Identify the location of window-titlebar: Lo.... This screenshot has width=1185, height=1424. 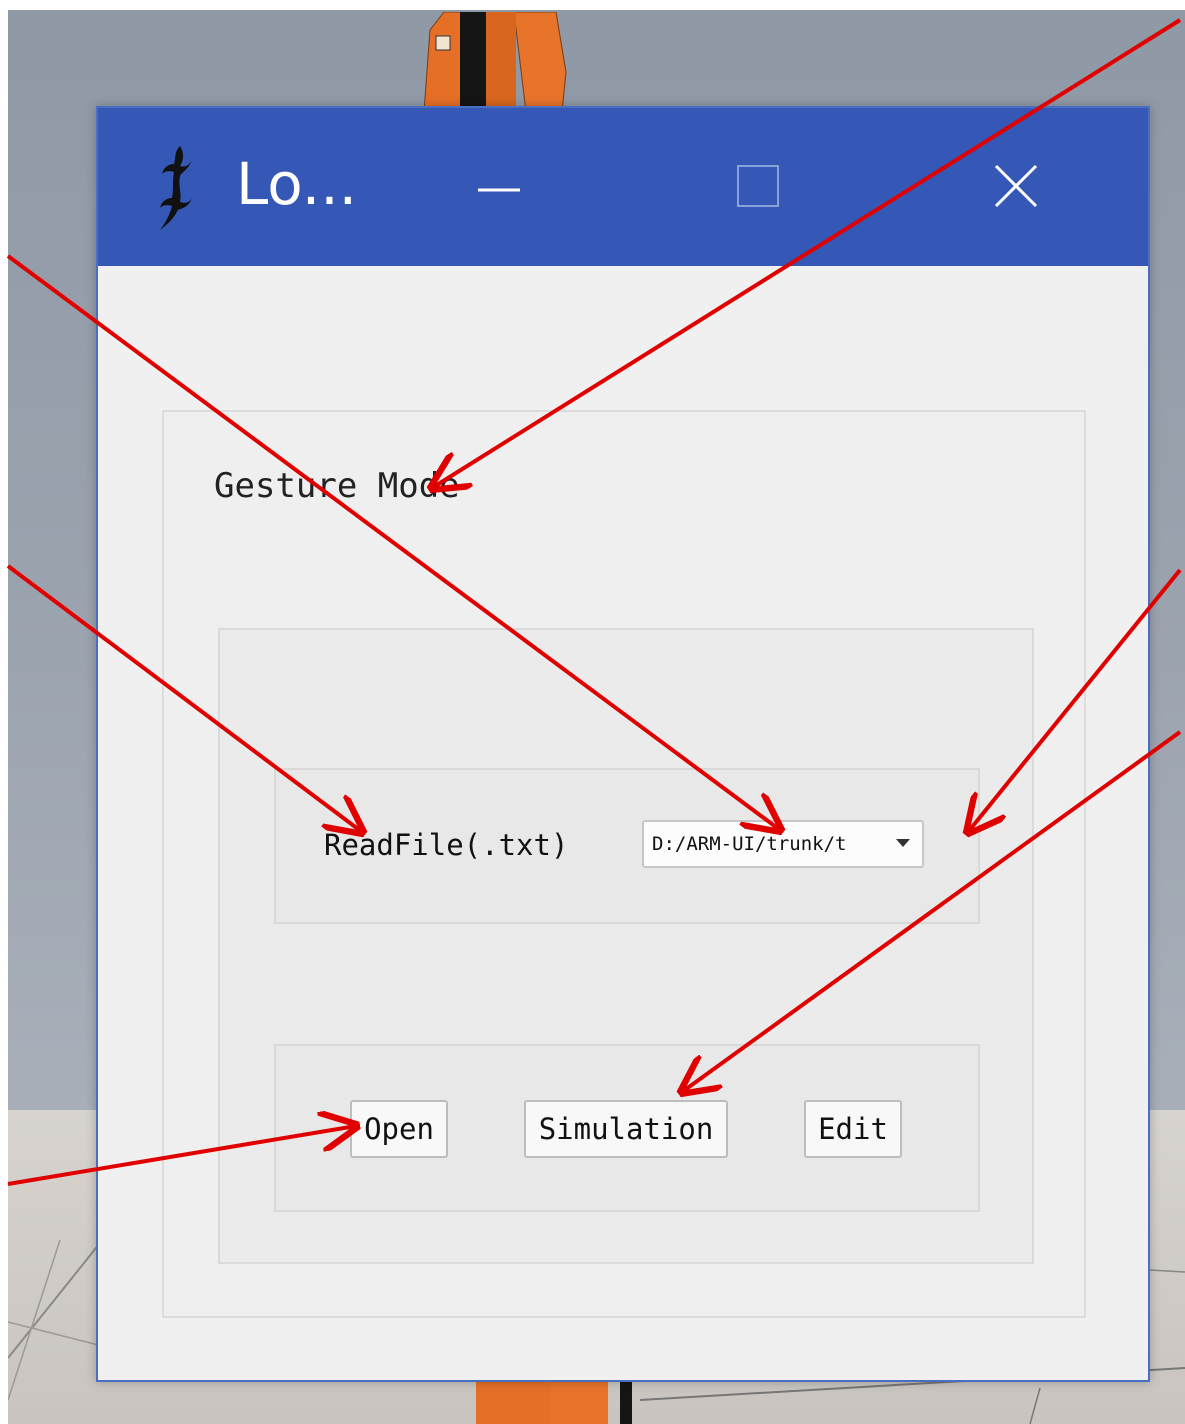
(623, 187).